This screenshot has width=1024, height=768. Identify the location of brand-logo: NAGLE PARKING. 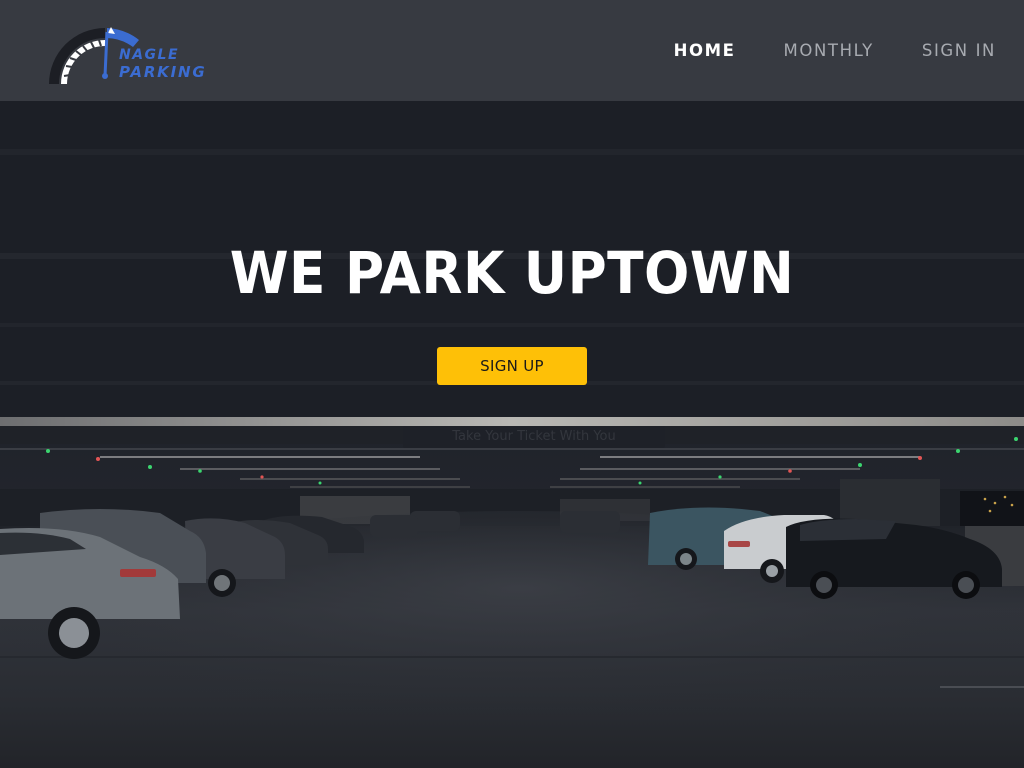
(145, 56).